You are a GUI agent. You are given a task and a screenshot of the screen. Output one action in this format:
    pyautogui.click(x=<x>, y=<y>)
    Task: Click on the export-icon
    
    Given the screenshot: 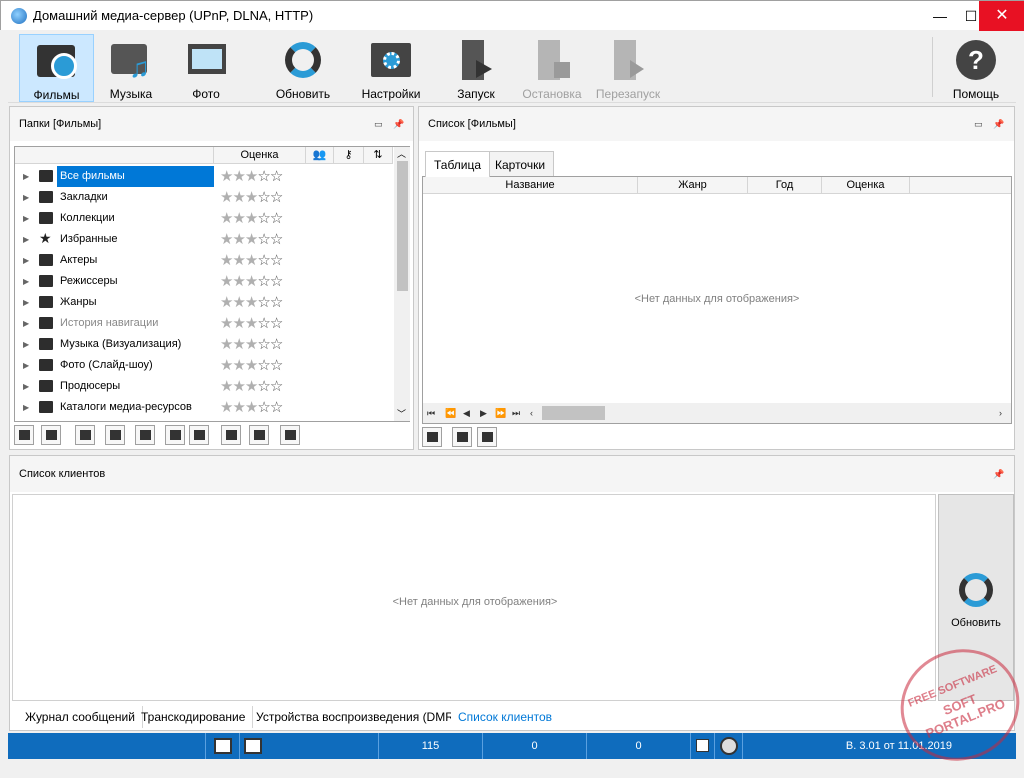 What is the action you would take?
    pyautogui.click(x=199, y=435)
    